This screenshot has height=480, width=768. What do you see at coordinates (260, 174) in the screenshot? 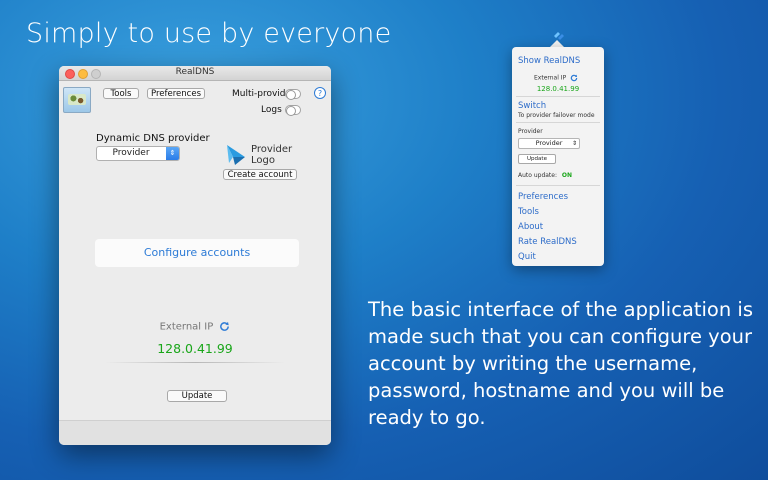
I see `create-account-button: Create account` at bounding box center [260, 174].